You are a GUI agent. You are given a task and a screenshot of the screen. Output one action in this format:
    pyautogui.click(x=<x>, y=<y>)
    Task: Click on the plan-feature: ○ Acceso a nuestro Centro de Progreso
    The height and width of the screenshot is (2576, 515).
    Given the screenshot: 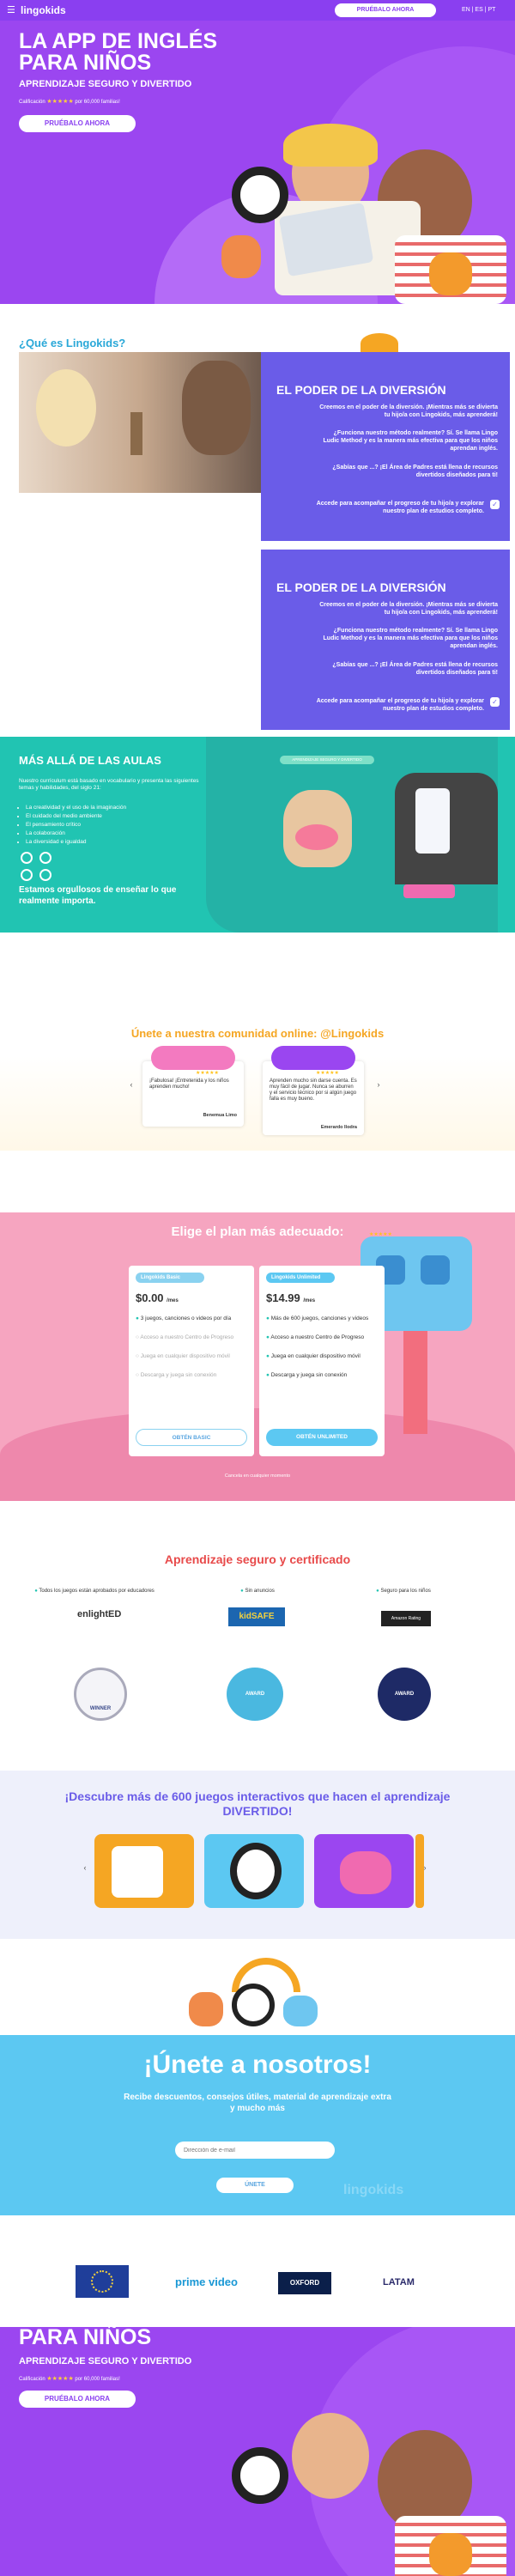 What is the action you would take?
    pyautogui.click(x=192, y=1338)
    